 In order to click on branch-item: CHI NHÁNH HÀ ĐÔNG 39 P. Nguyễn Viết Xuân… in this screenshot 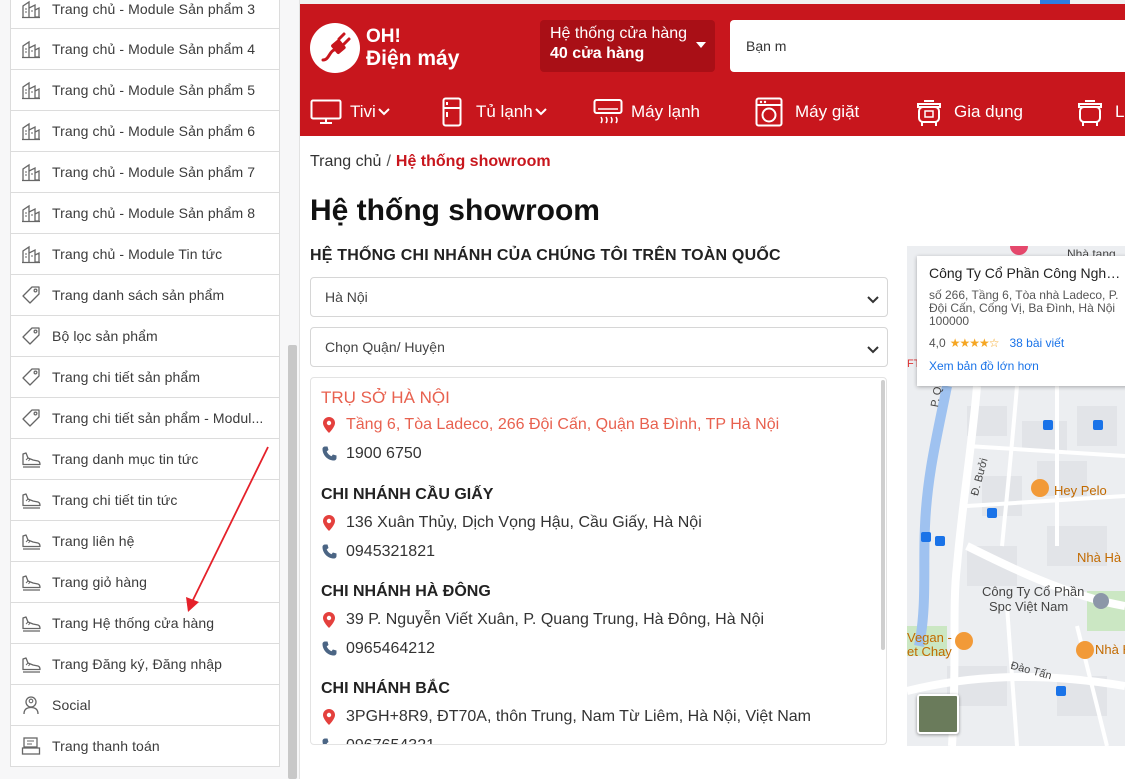, I will do `click(596, 623)`.